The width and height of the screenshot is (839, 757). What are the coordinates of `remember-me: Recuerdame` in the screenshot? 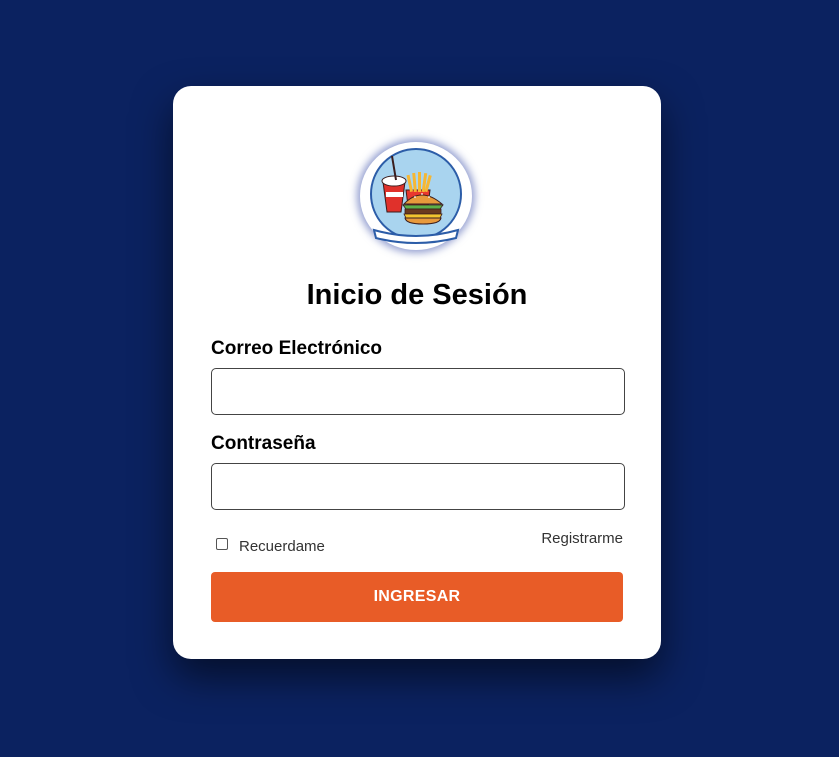 It's located at (270, 543).